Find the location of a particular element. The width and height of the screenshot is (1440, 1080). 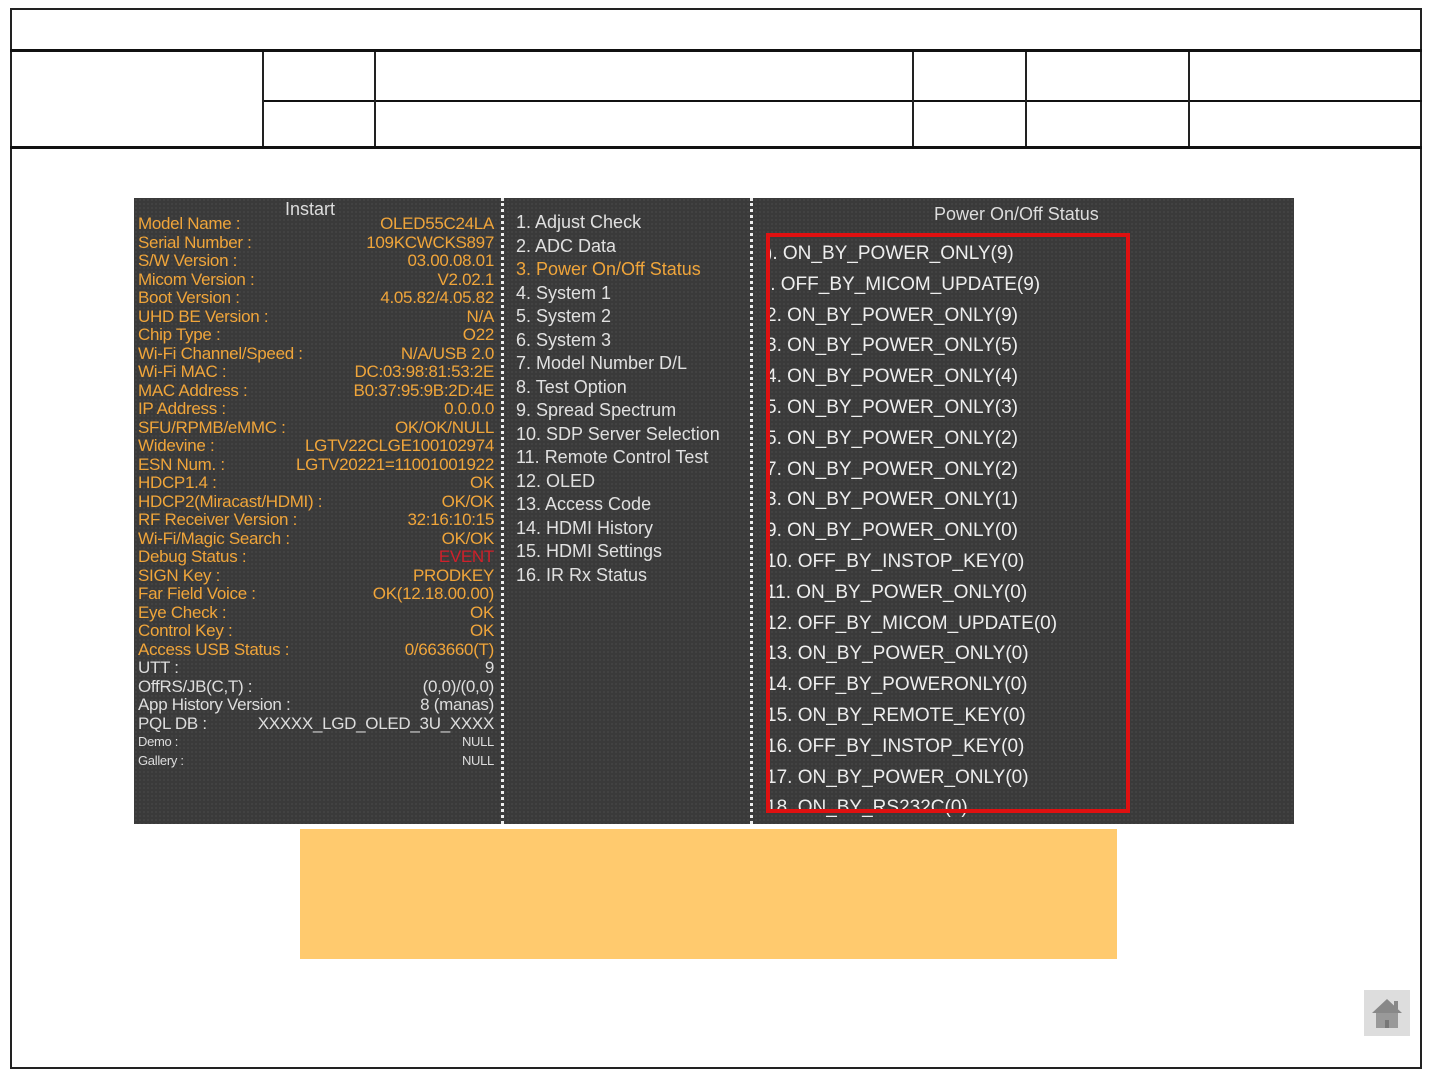

info-row: UHD BE Version : N/A is located at coordinates (316, 316).